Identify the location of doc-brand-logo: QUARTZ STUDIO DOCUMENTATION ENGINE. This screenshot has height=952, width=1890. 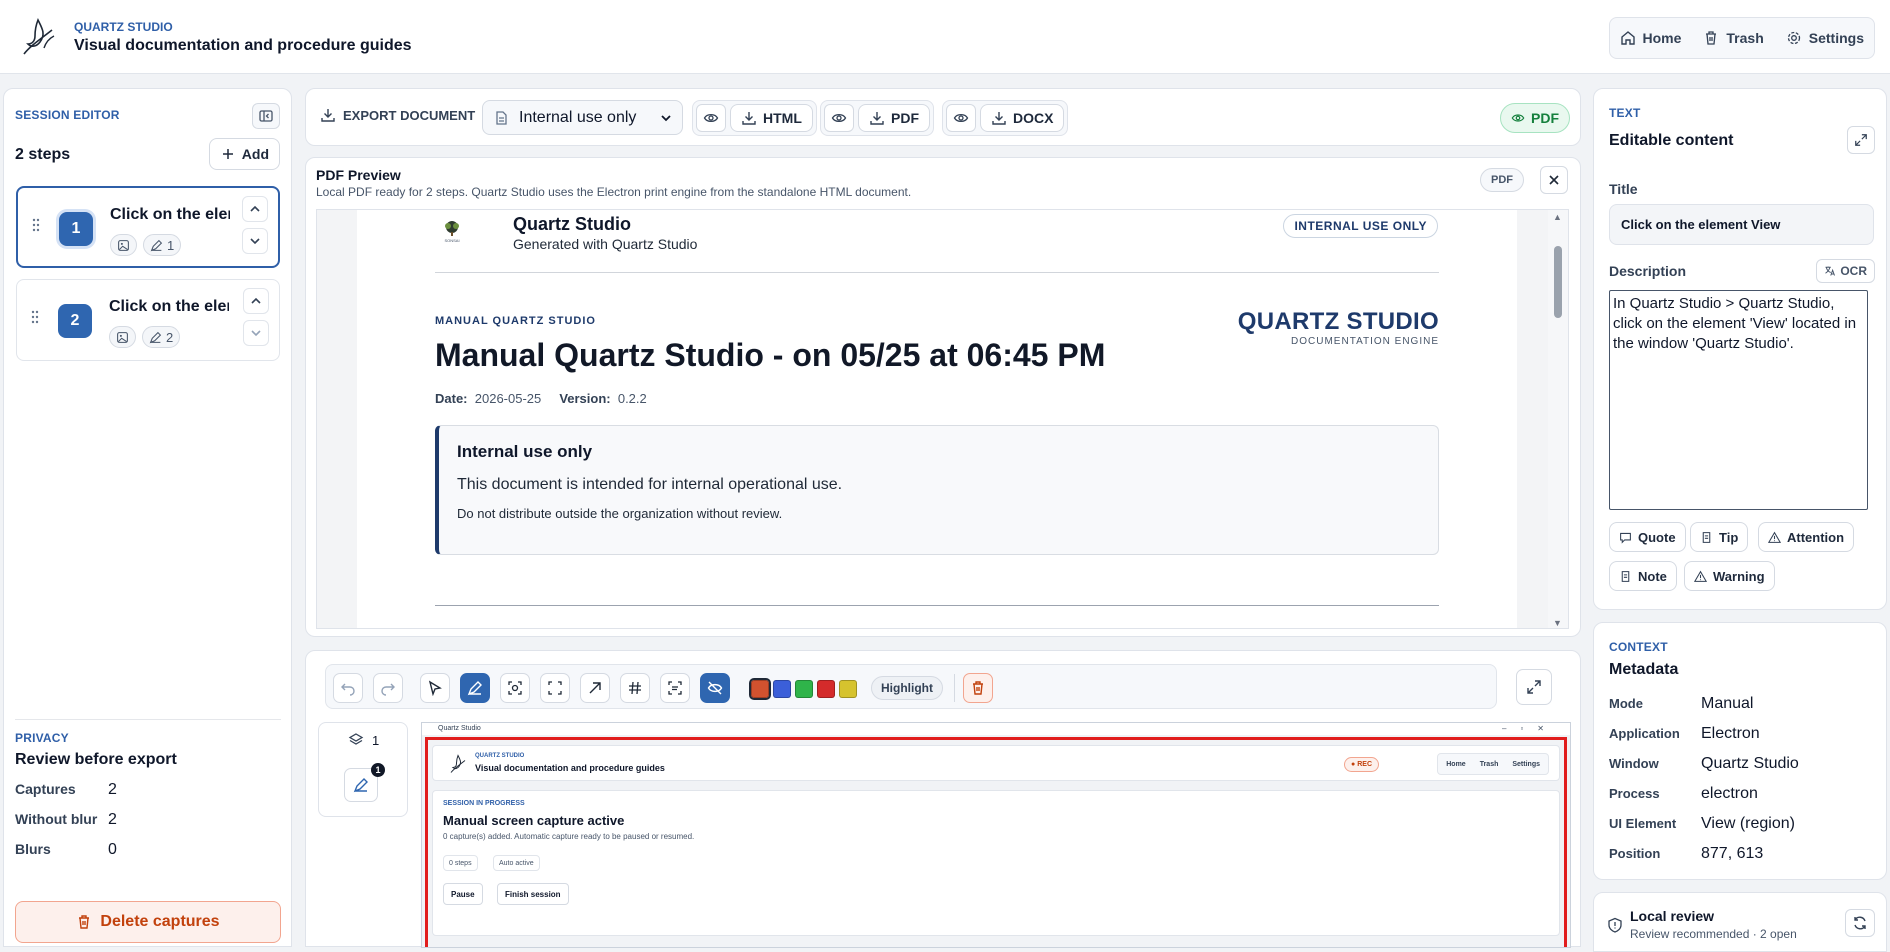
(1338, 327).